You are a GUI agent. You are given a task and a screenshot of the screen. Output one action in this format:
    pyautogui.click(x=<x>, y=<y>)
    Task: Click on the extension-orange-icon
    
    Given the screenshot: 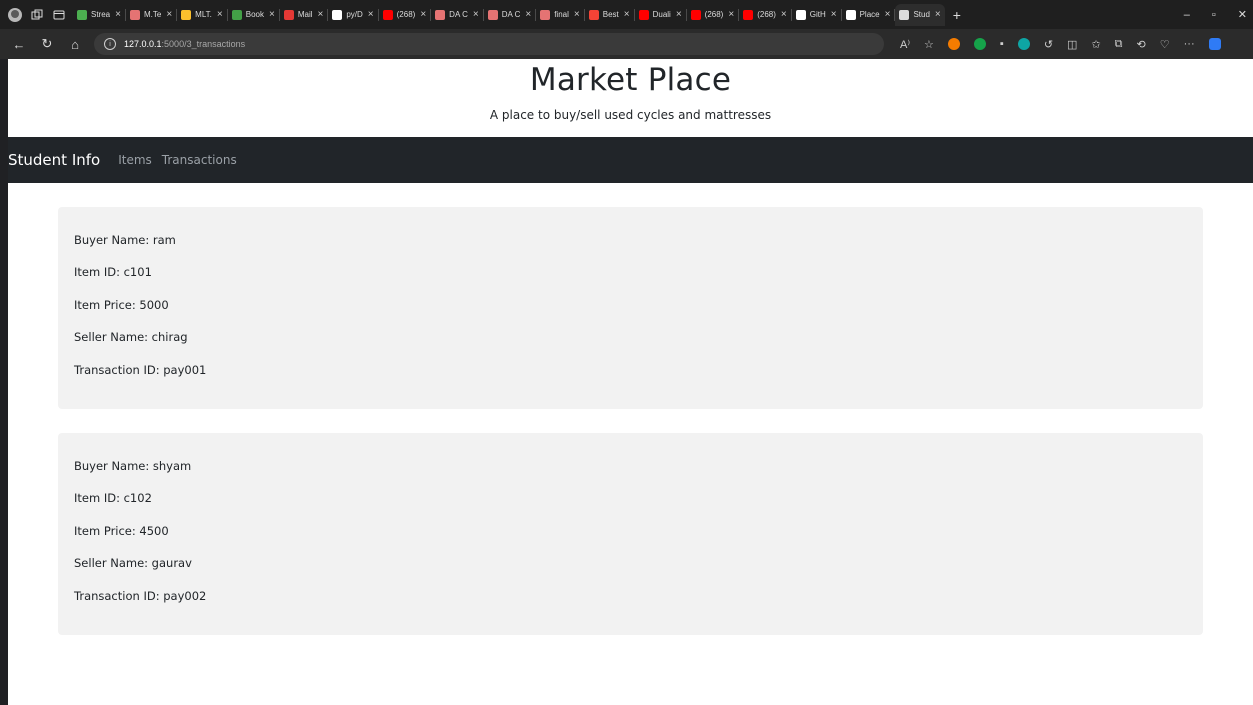 What is the action you would take?
    pyautogui.click(x=953, y=44)
    